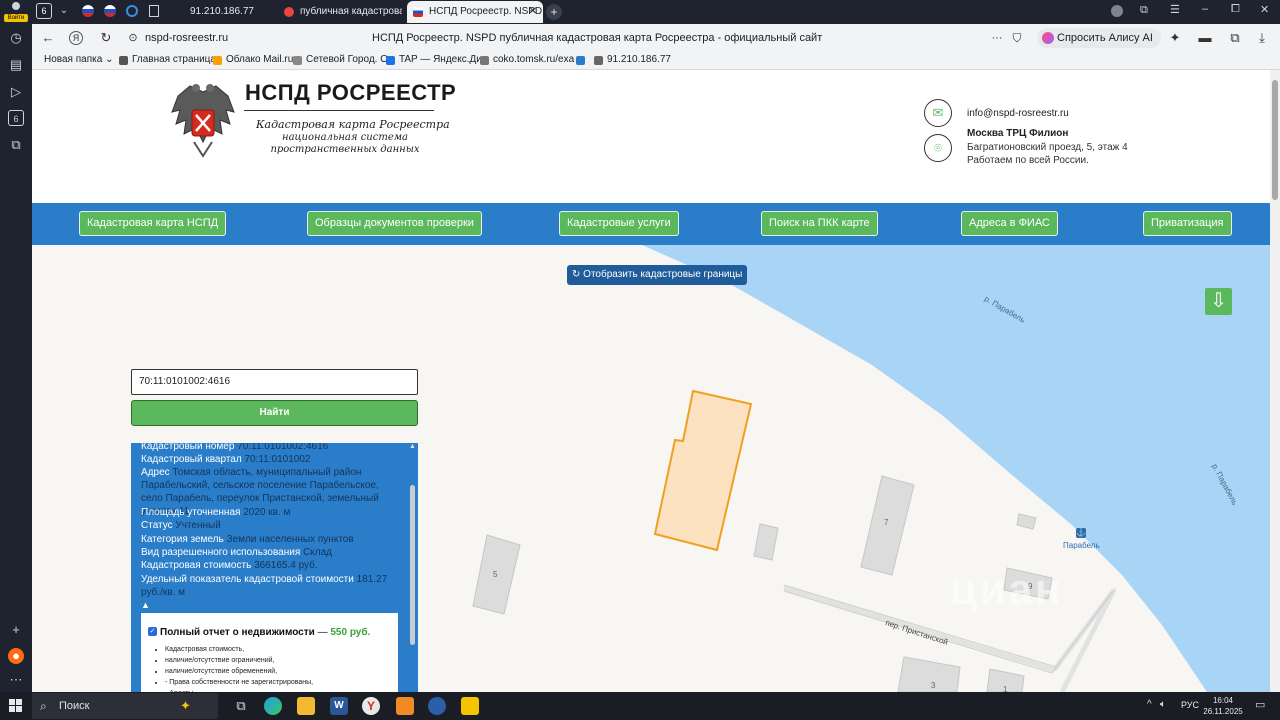 The height and width of the screenshot is (720, 1280). I want to click on browser-sidebar: Войти ◷ ▤ ▷ 6 ⧉ + ● ⋯, so click(16, 346).